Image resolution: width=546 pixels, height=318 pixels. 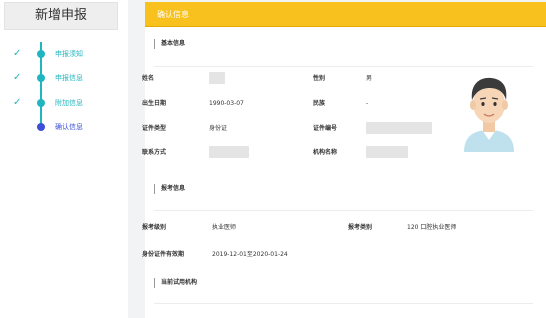 What do you see at coordinates (369, 78) in the screenshot?
I see `gender-value: 男` at bounding box center [369, 78].